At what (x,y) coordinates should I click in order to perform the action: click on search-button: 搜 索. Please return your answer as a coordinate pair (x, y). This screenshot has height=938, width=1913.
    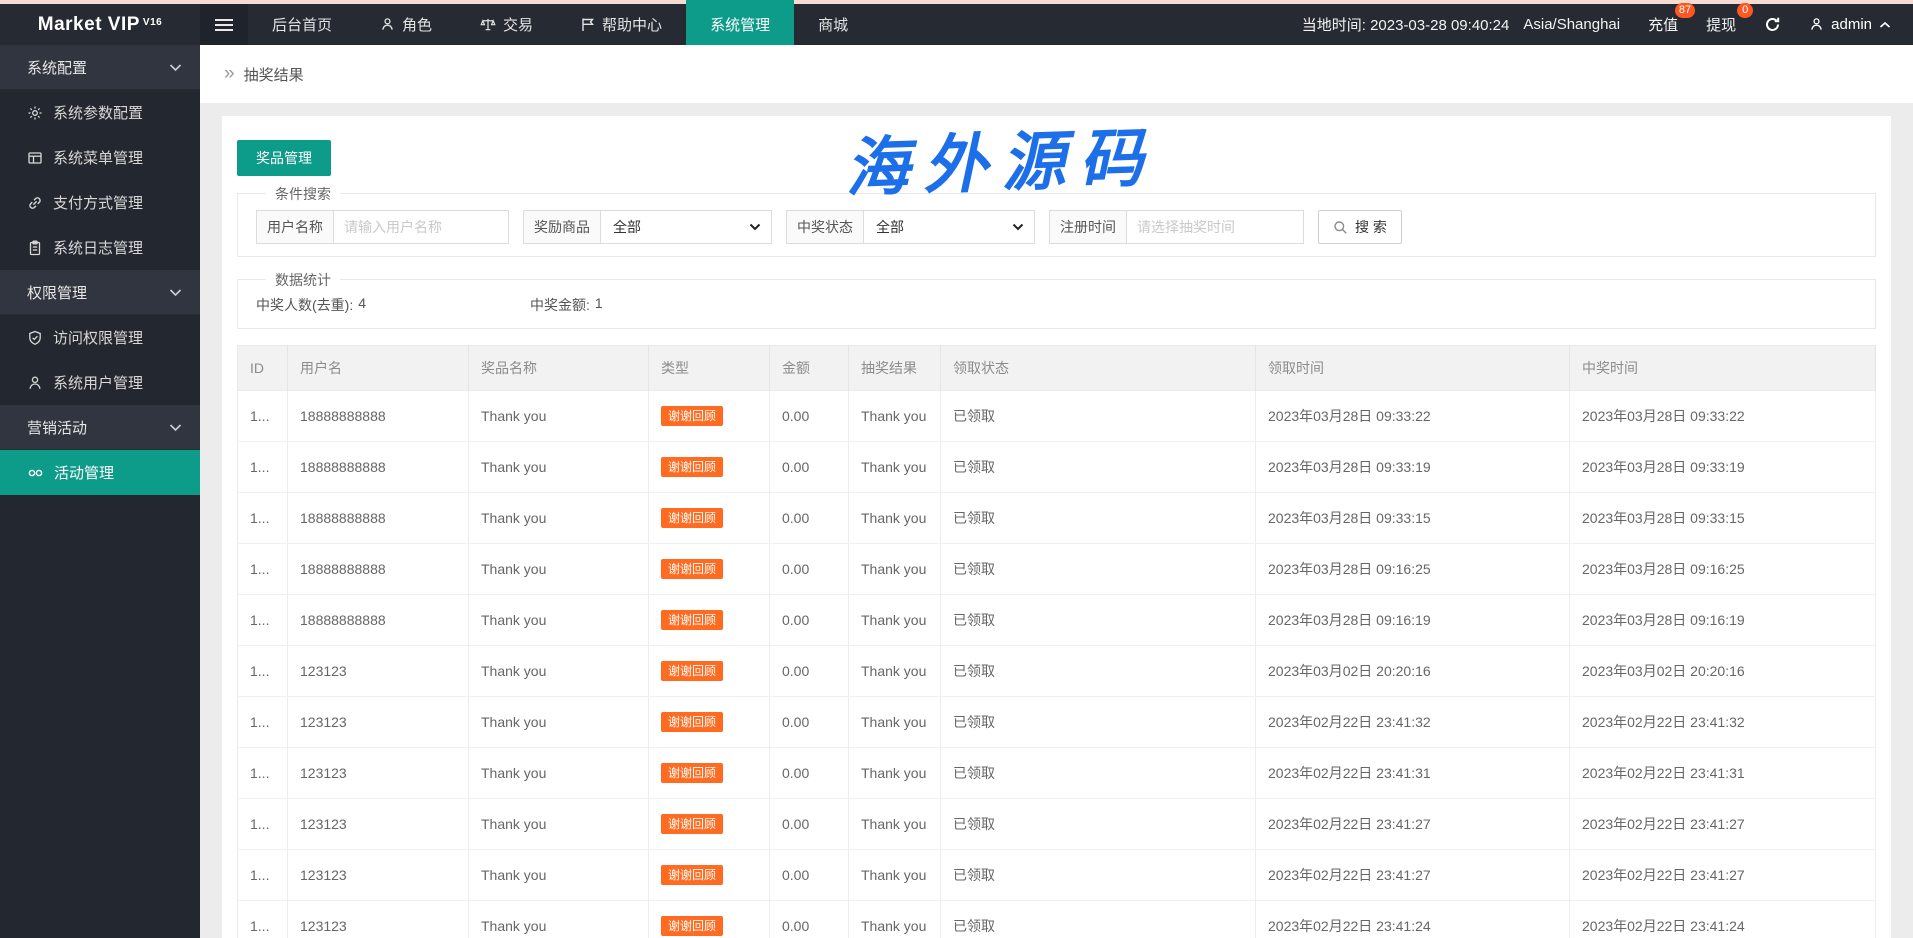
    Looking at the image, I should click on (1360, 227).